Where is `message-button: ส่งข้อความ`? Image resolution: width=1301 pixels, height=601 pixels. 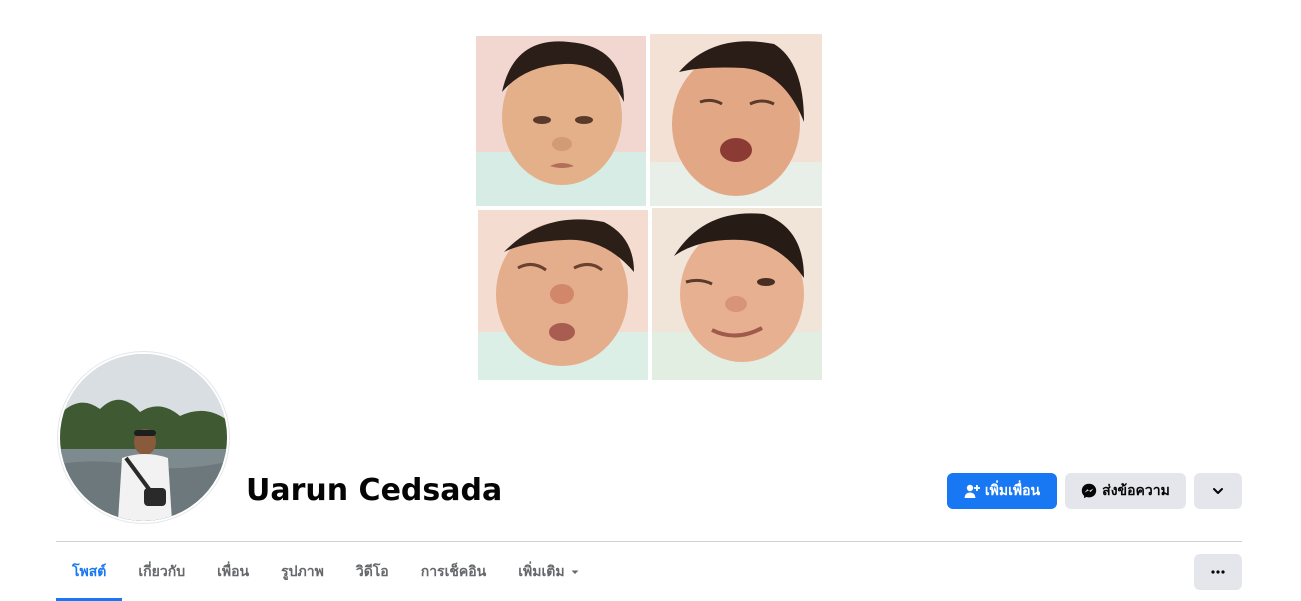 message-button: ส่งข้อความ is located at coordinates (1125, 491).